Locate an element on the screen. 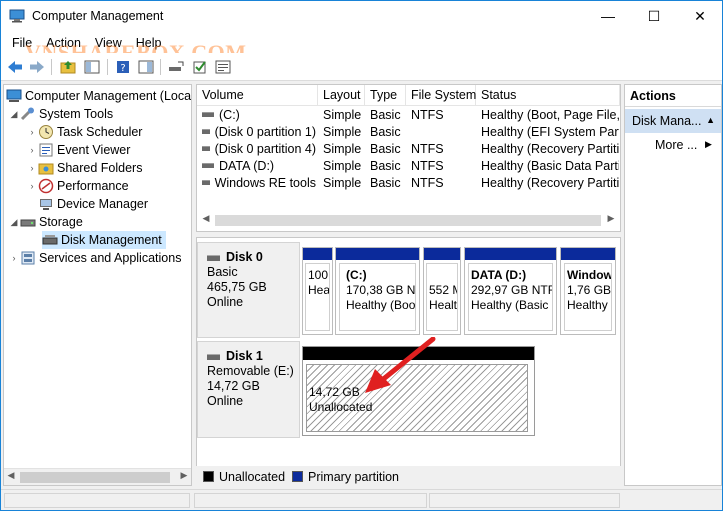 The width and height of the screenshot is (723, 511). column-header-status: Status is located at coordinates (548, 95).